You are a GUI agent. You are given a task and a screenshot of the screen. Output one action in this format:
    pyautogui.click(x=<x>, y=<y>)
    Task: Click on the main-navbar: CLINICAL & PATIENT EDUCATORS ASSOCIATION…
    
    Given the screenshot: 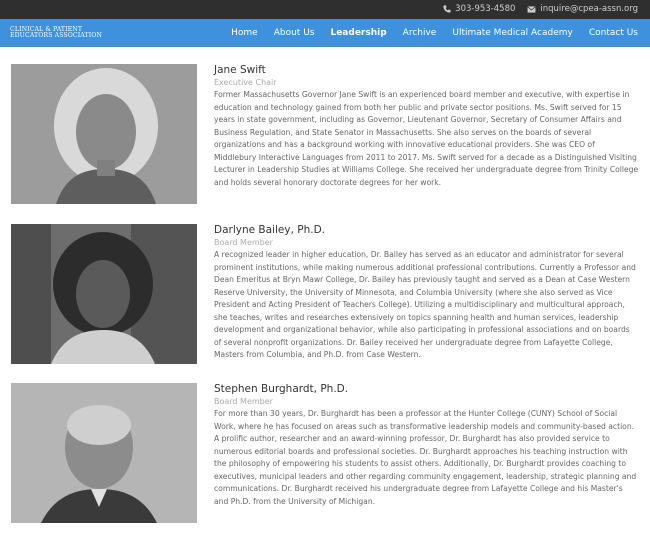 What is the action you would take?
    pyautogui.click(x=325, y=33)
    